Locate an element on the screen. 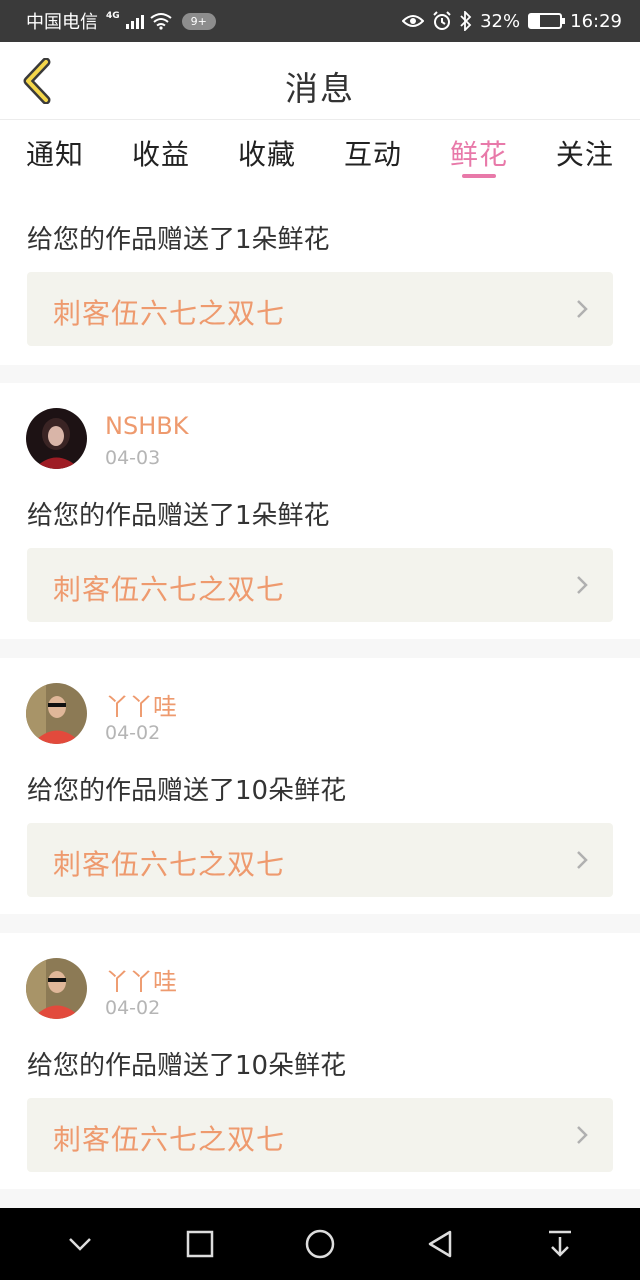  battery-icon is located at coordinates (547, 21).